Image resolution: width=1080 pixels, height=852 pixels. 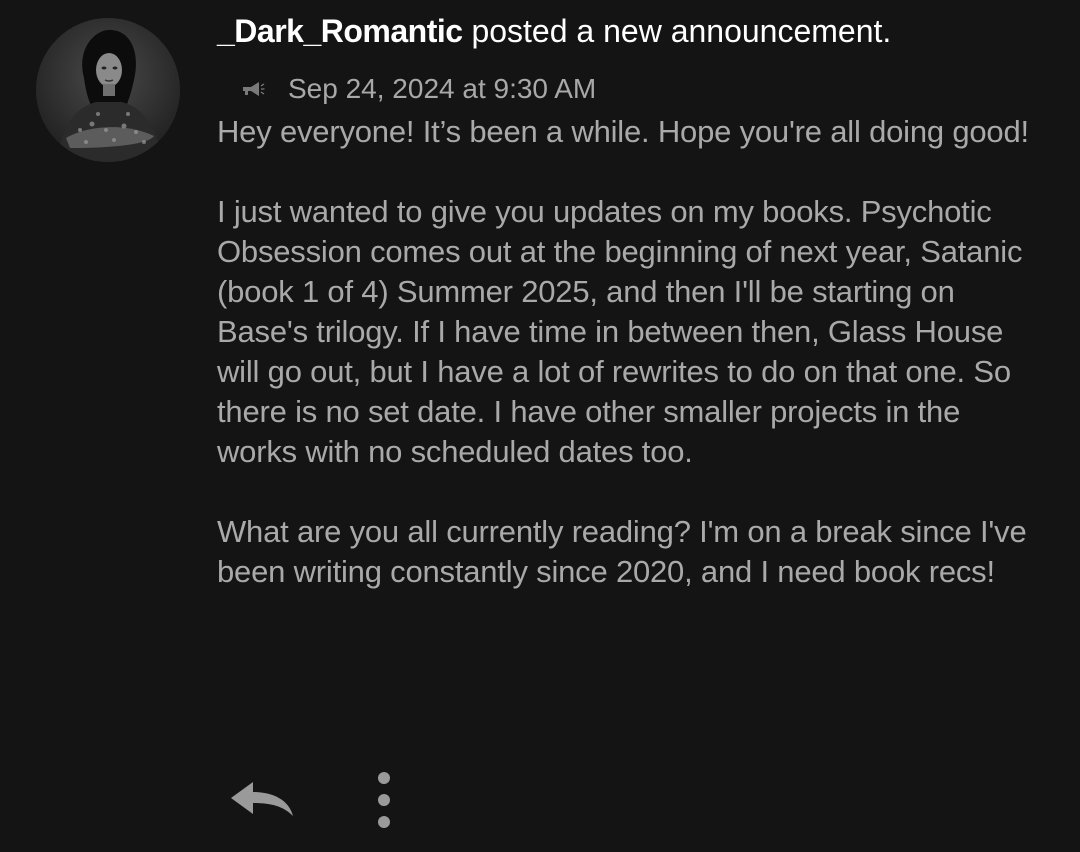 What do you see at coordinates (340, 31) in the screenshot?
I see `username-link: _Dark_Romantic` at bounding box center [340, 31].